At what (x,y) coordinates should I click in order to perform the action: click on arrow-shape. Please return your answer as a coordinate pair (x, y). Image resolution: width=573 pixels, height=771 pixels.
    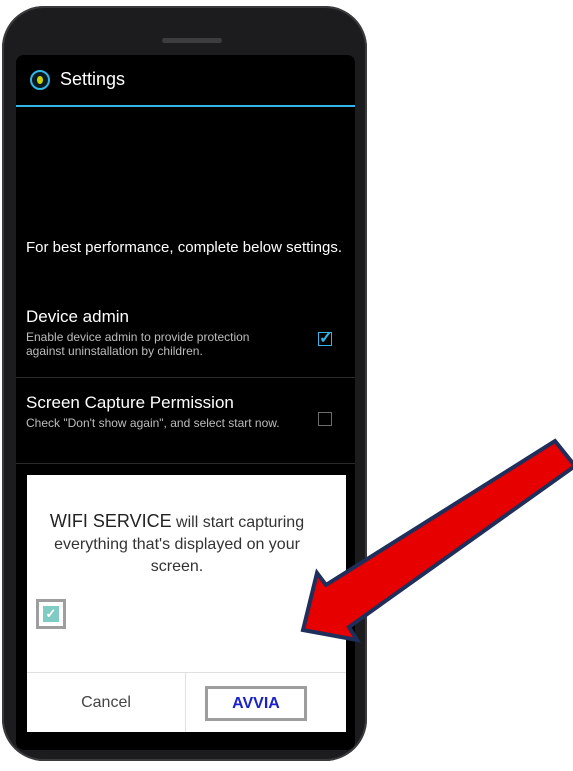
    Looking at the image, I should click on (436, 540).